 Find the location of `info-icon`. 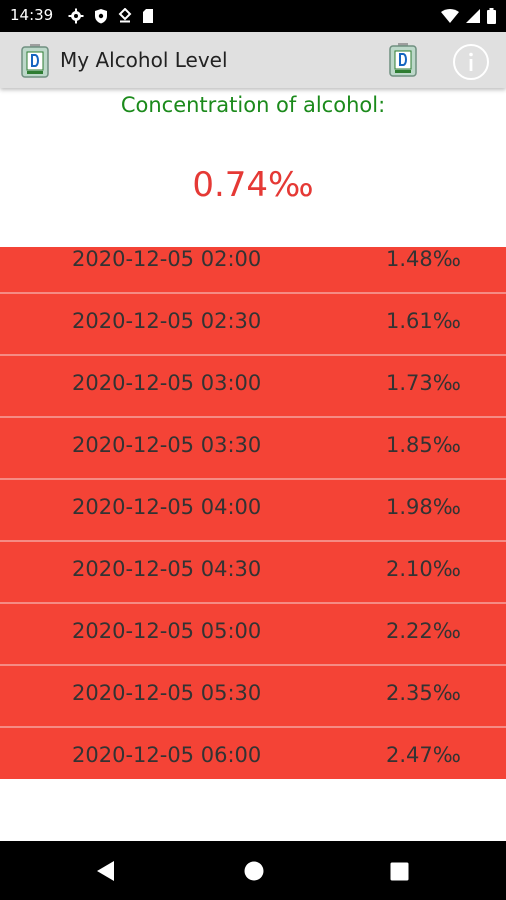

info-icon is located at coordinates (471, 62).